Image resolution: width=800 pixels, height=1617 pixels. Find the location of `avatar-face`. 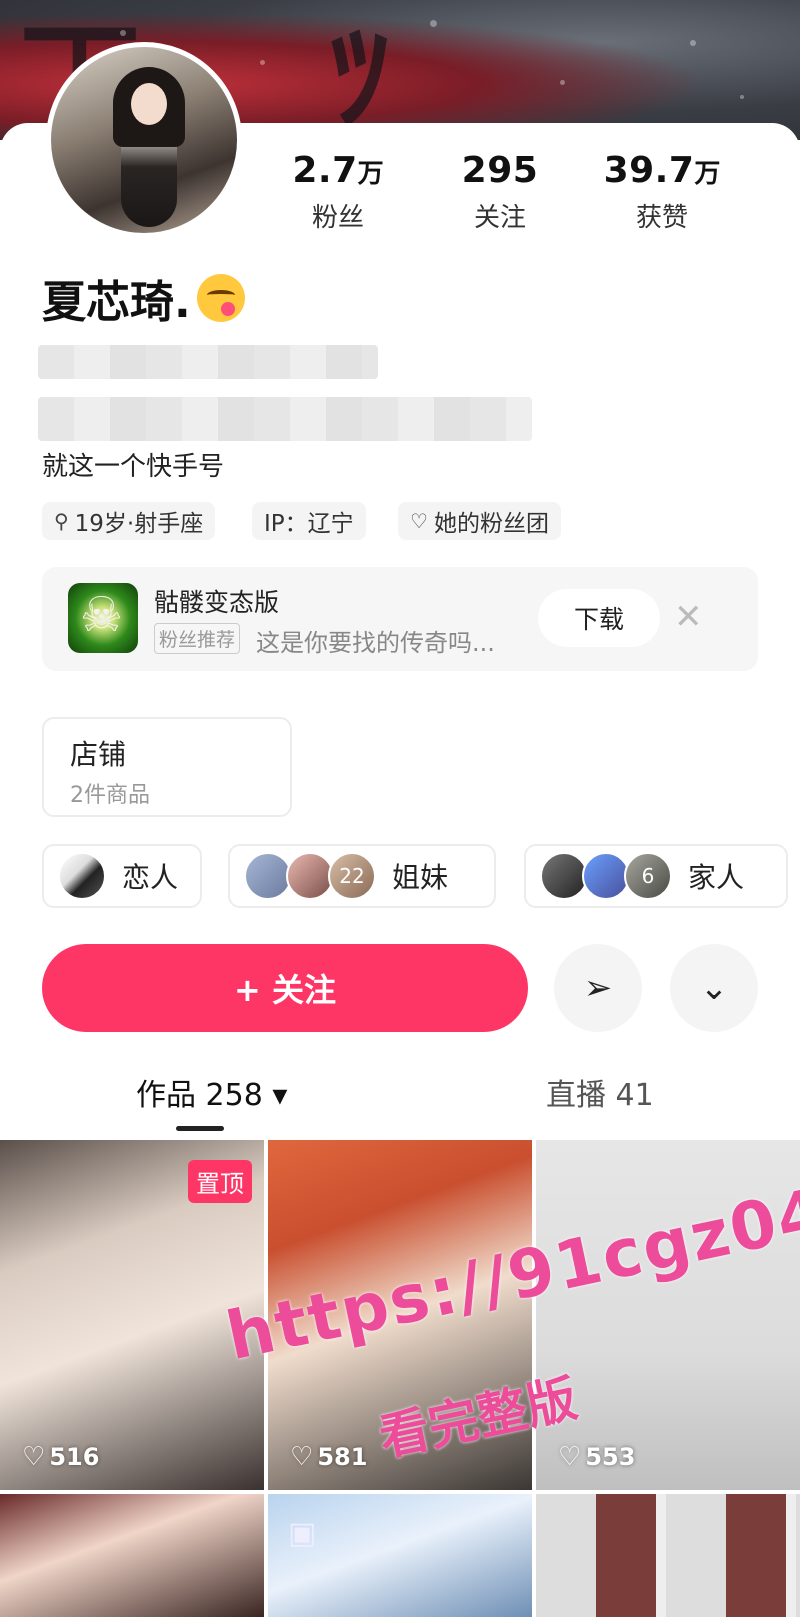

avatar-face is located at coordinates (149, 104).